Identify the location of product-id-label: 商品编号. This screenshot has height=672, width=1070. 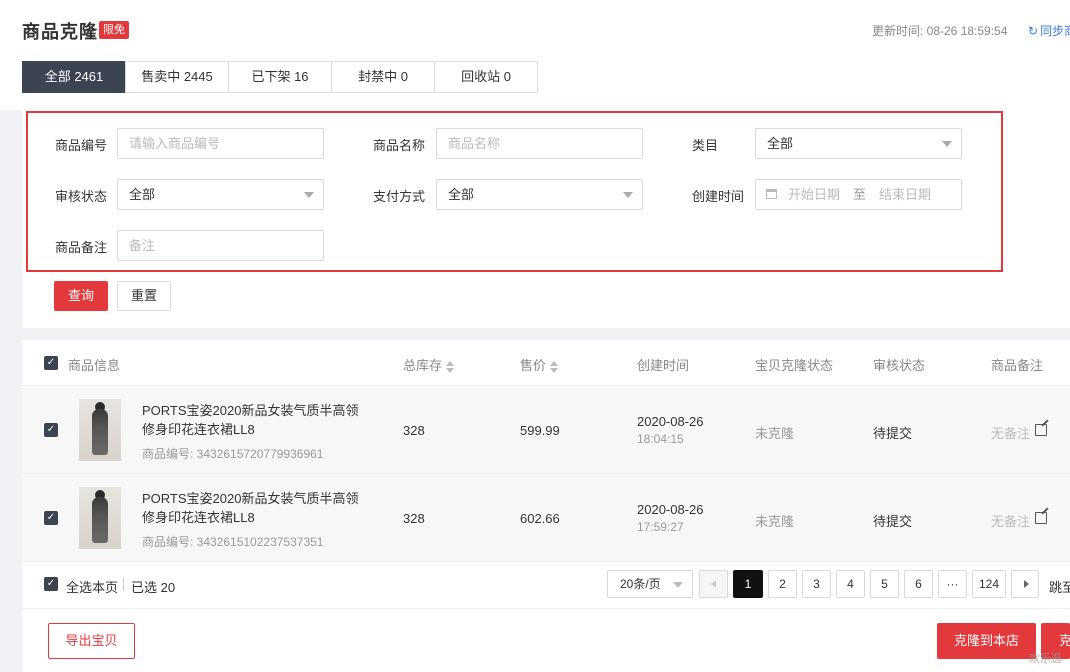
(81, 145).